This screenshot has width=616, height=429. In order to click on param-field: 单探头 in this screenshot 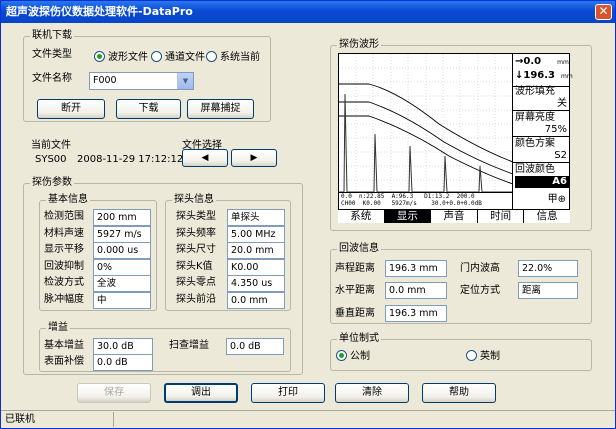, I will do `click(256, 217)`.